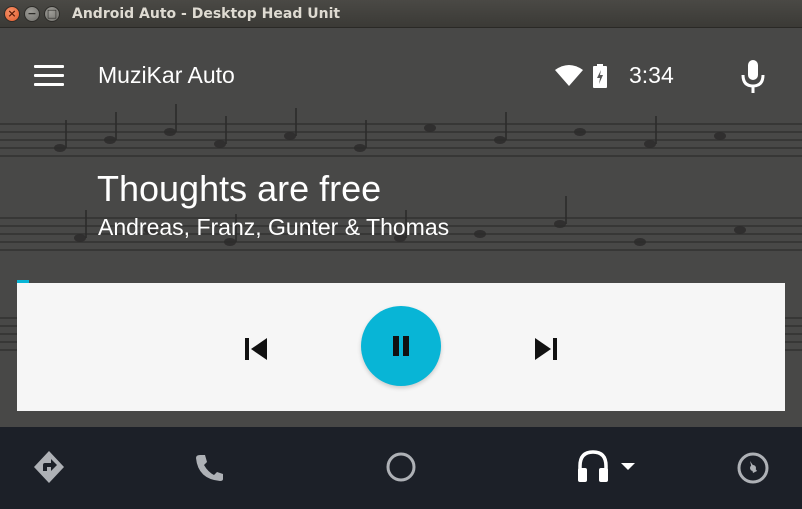 The height and width of the screenshot is (509, 802). I want to click on track-artist: Andreas, Franz, Gunter & Thomas, so click(274, 227).